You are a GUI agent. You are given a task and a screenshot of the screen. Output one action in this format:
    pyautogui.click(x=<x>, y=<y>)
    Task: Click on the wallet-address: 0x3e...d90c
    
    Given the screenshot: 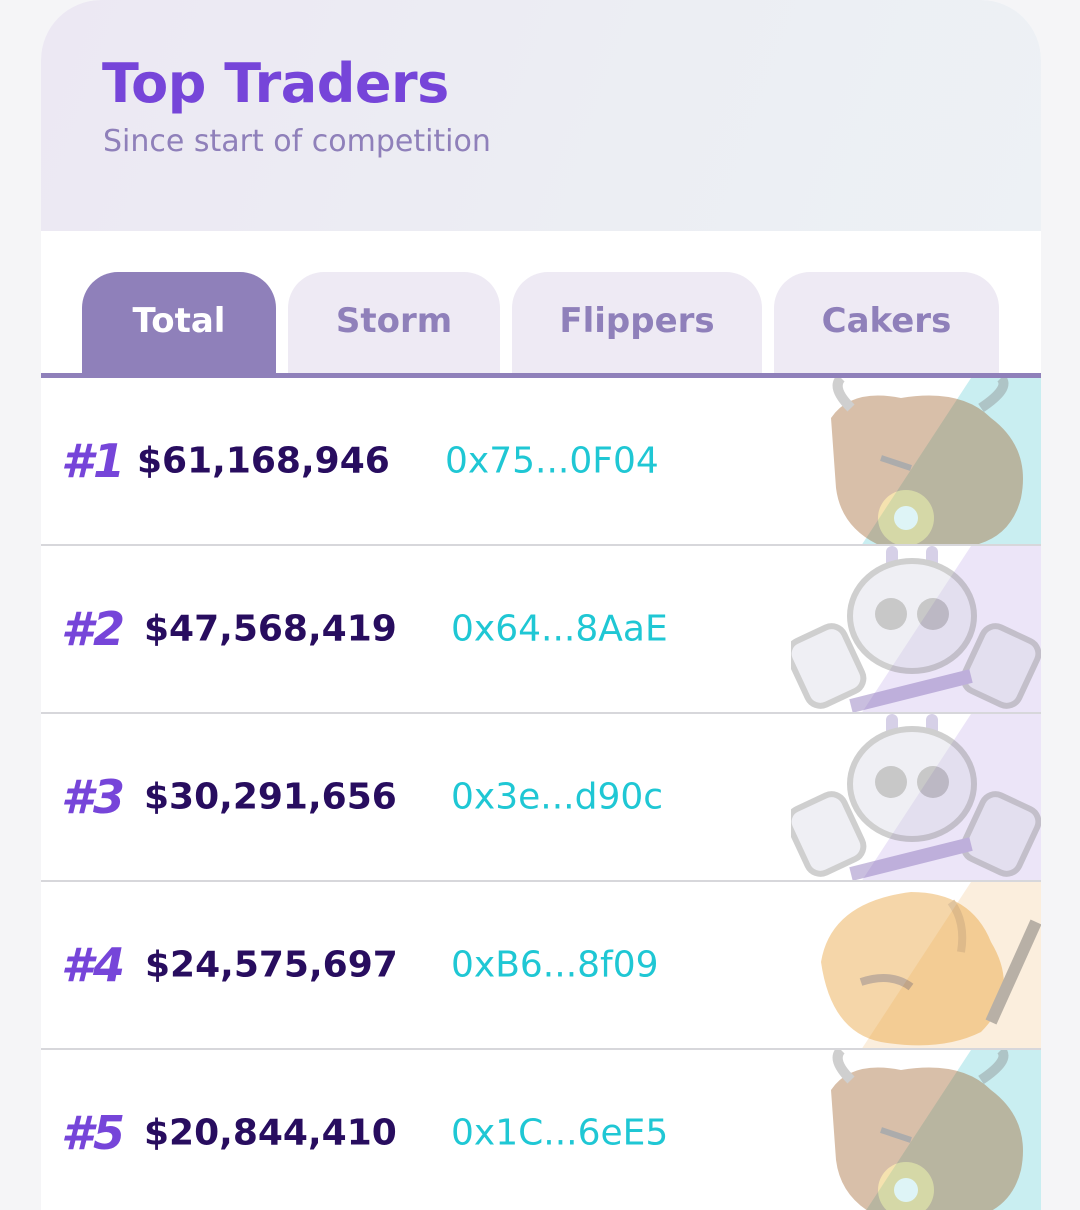 What is the action you would take?
    pyautogui.click(x=557, y=797)
    